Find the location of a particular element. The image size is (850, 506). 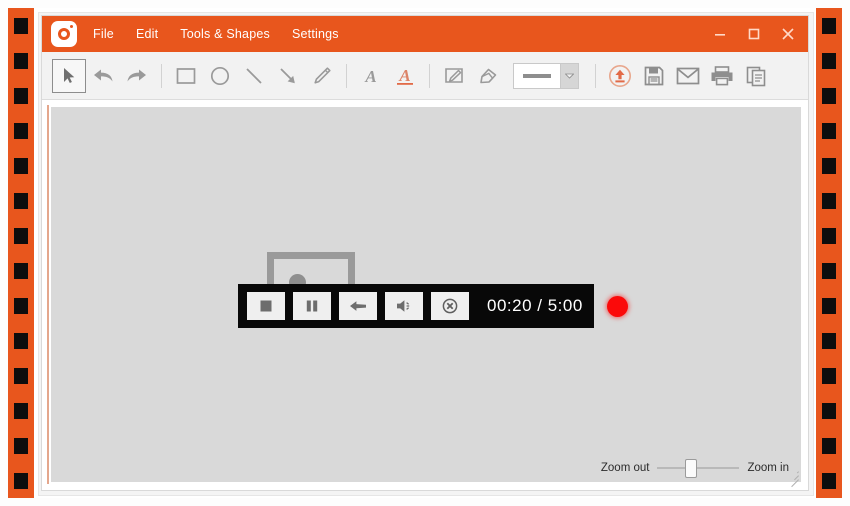

svg-text: A is located at coordinates (370, 76).